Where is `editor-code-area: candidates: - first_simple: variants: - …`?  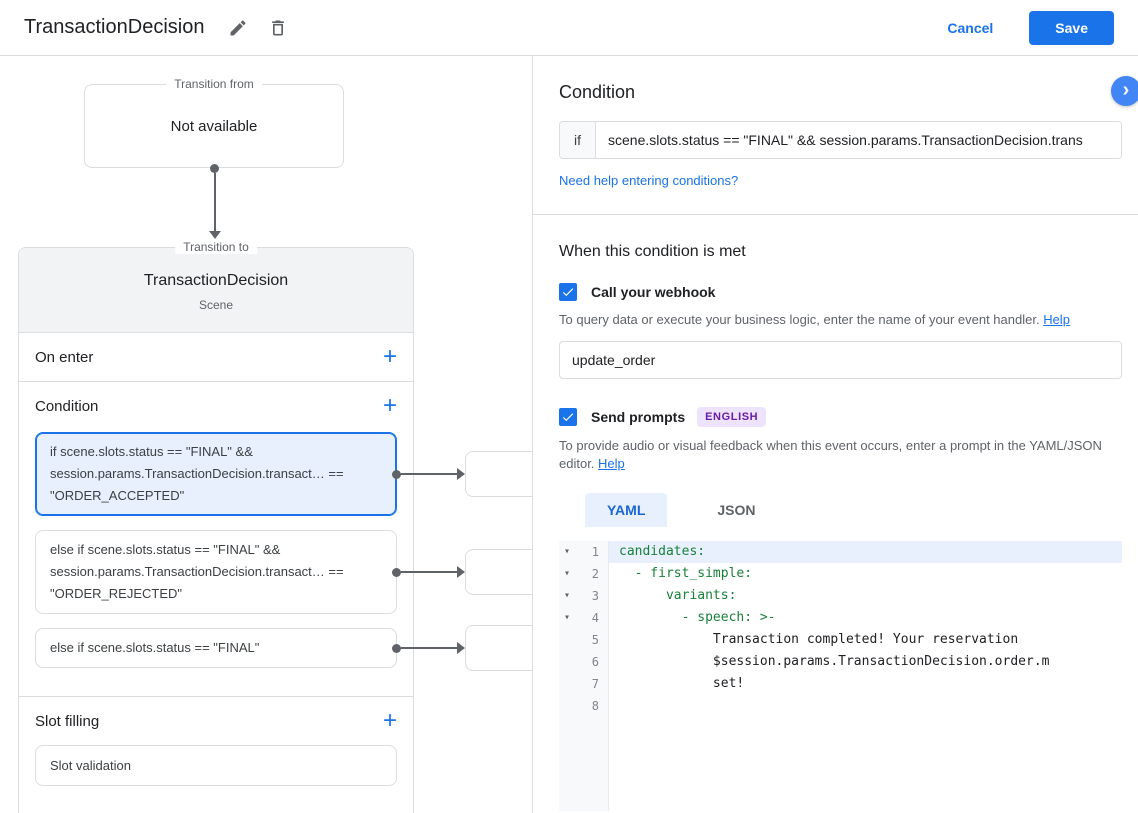 editor-code-area: candidates: - first_simple: variants: - … is located at coordinates (865, 676).